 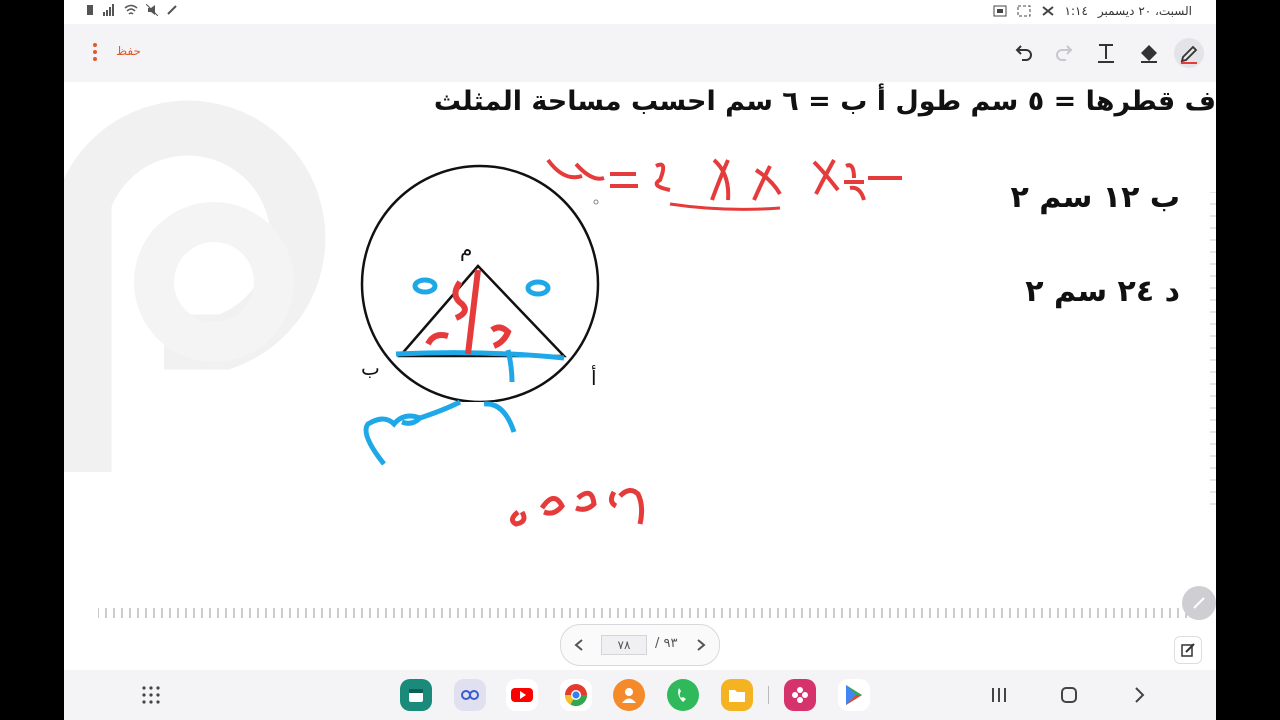 I want to click on chrome-icon, so click(x=576, y=695).